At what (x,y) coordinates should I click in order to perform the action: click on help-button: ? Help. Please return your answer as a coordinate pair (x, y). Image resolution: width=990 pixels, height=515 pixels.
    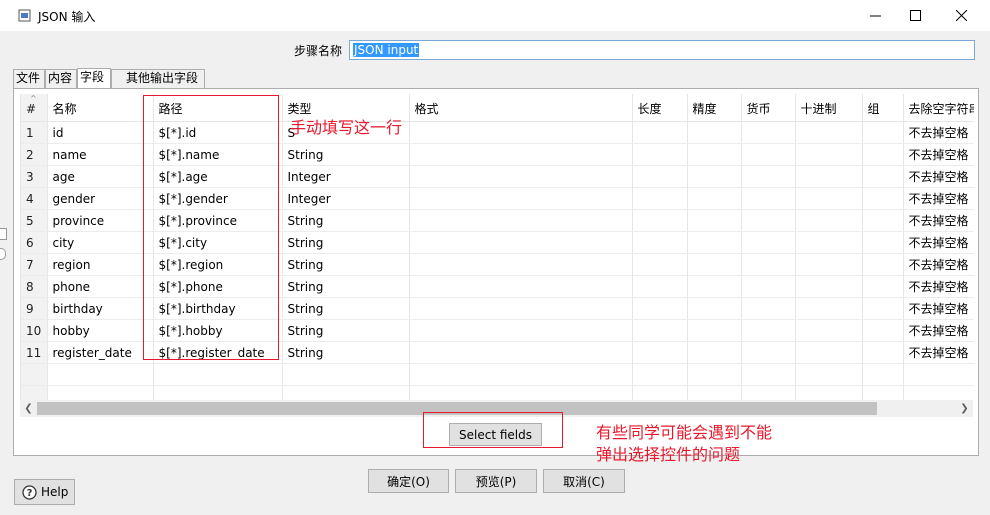
    Looking at the image, I should click on (44, 492).